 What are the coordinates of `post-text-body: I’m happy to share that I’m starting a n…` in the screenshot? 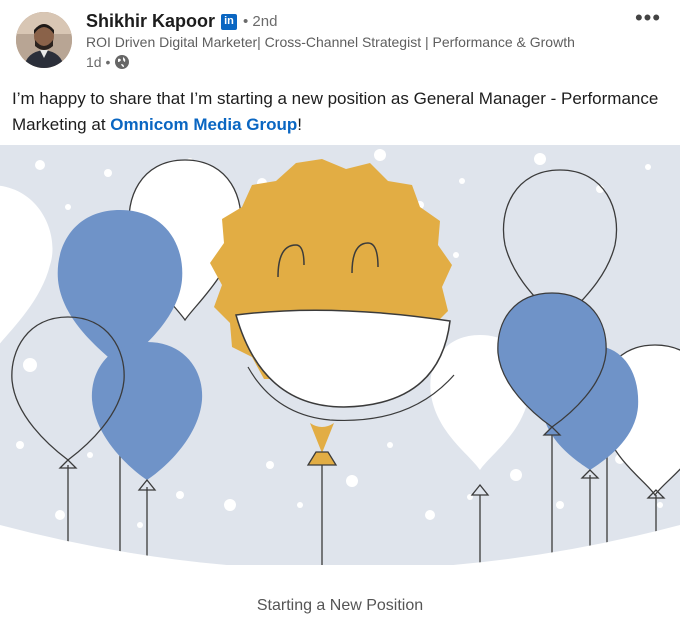 It's located at (335, 111).